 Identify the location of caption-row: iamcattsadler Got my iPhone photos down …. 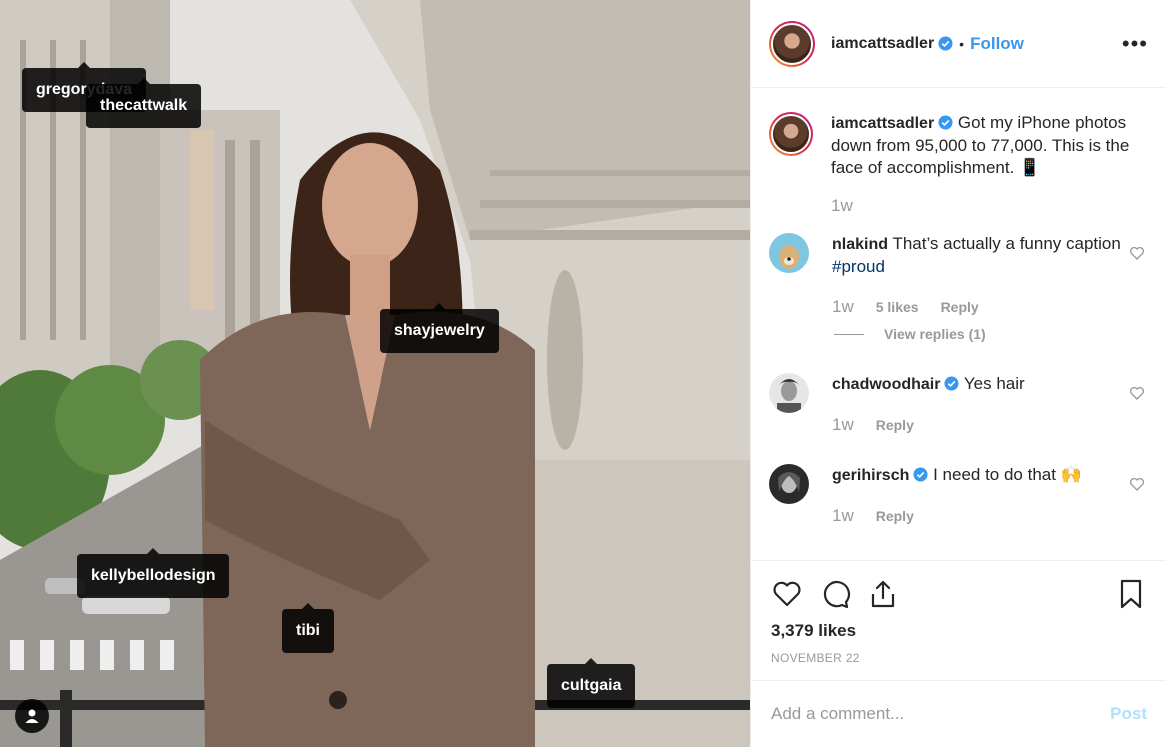
(959, 164).